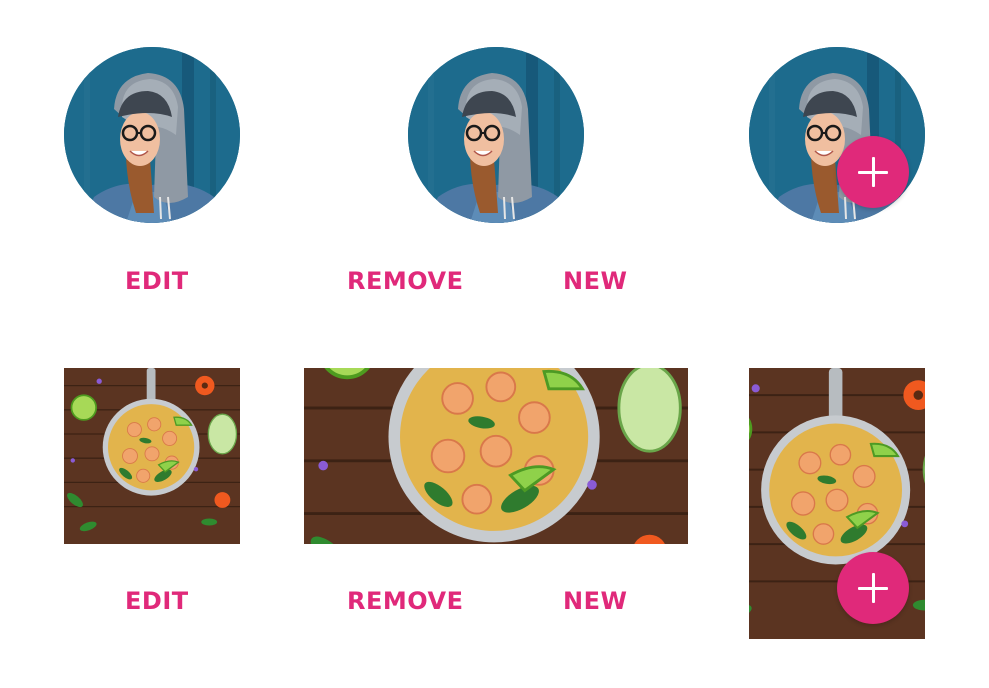 Image resolution: width=989 pixels, height=688 pixels. What do you see at coordinates (157, 601) in the screenshot?
I see `photo-edit-button: EDIT` at bounding box center [157, 601].